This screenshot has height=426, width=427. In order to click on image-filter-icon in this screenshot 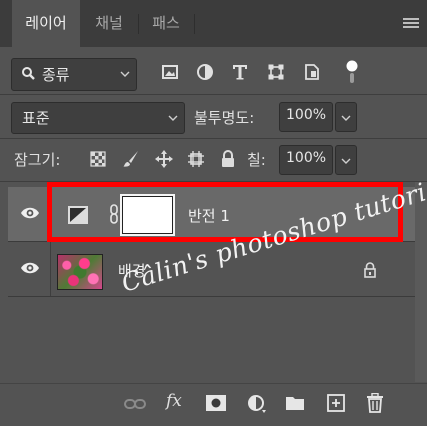, I will do `click(170, 72)`.